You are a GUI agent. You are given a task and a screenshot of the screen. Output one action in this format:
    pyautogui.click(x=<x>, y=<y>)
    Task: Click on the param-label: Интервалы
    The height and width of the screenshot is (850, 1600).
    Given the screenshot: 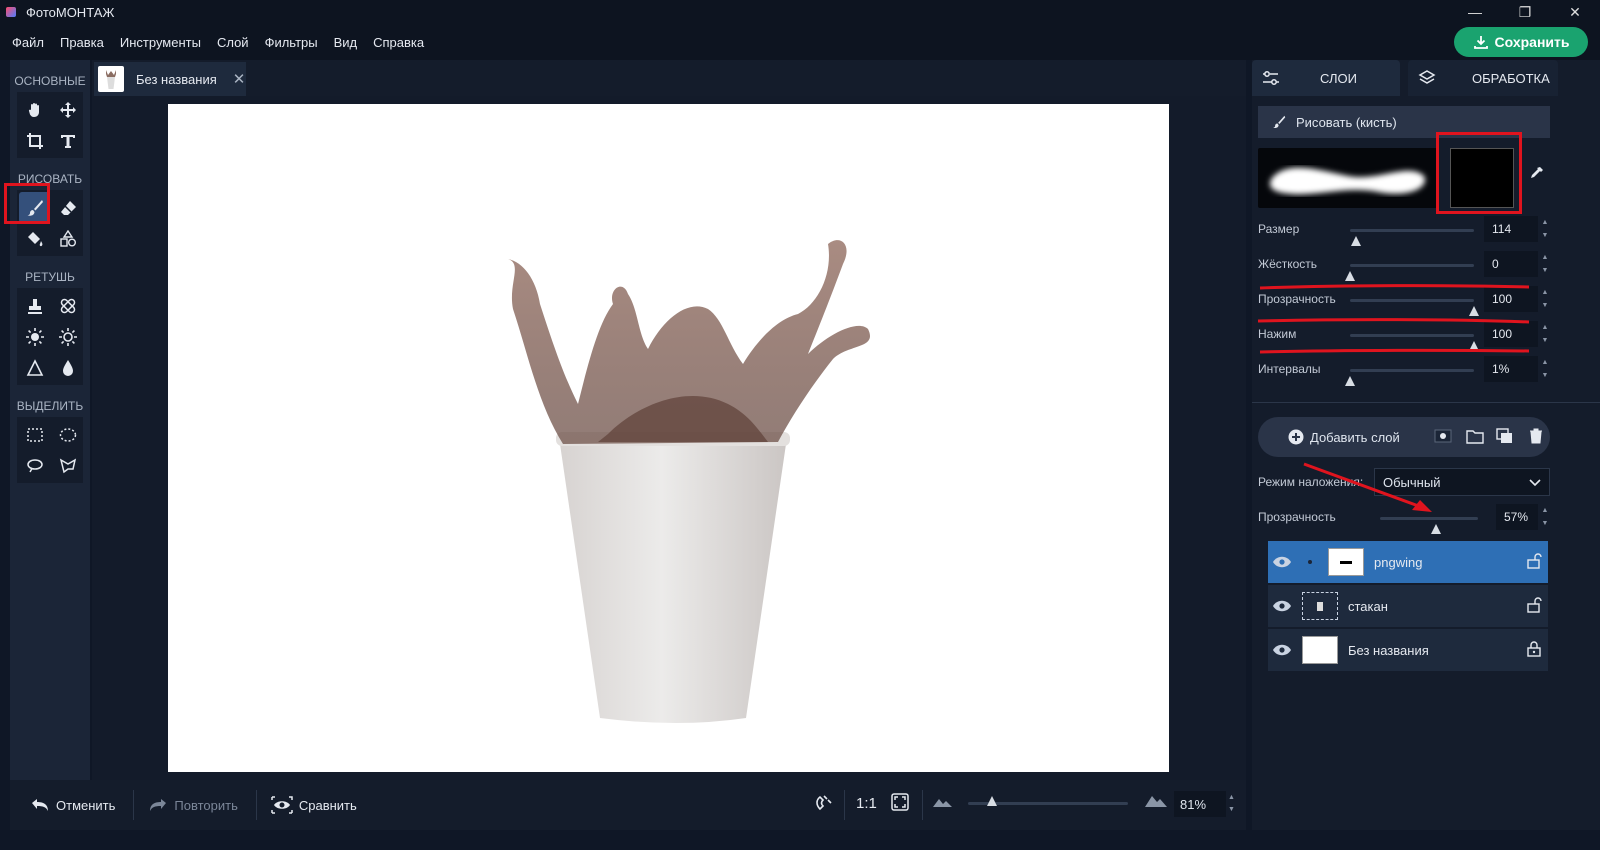 What is the action you would take?
    pyautogui.click(x=1289, y=369)
    